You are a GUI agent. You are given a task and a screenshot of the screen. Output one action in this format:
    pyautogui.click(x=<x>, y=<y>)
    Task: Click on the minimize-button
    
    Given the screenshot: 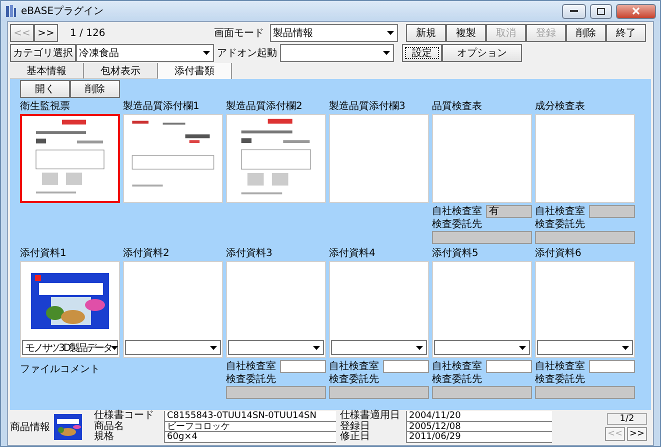 What is the action you would take?
    pyautogui.click(x=574, y=11)
    